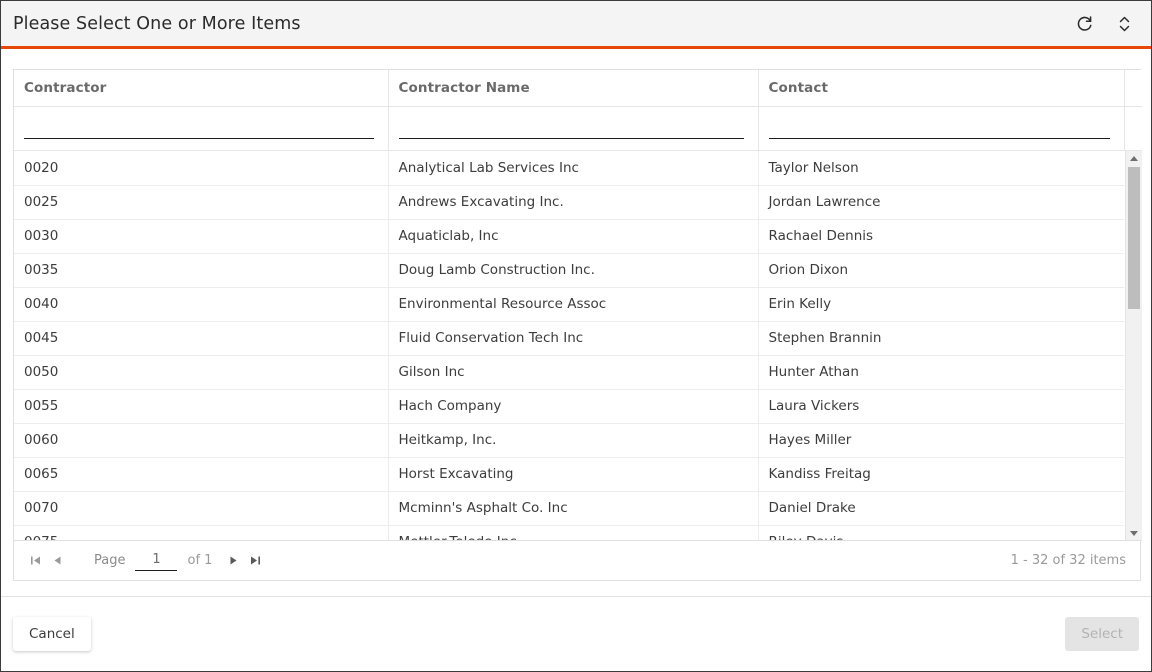  I want to click on column-header-contact: Contact, so click(941, 88).